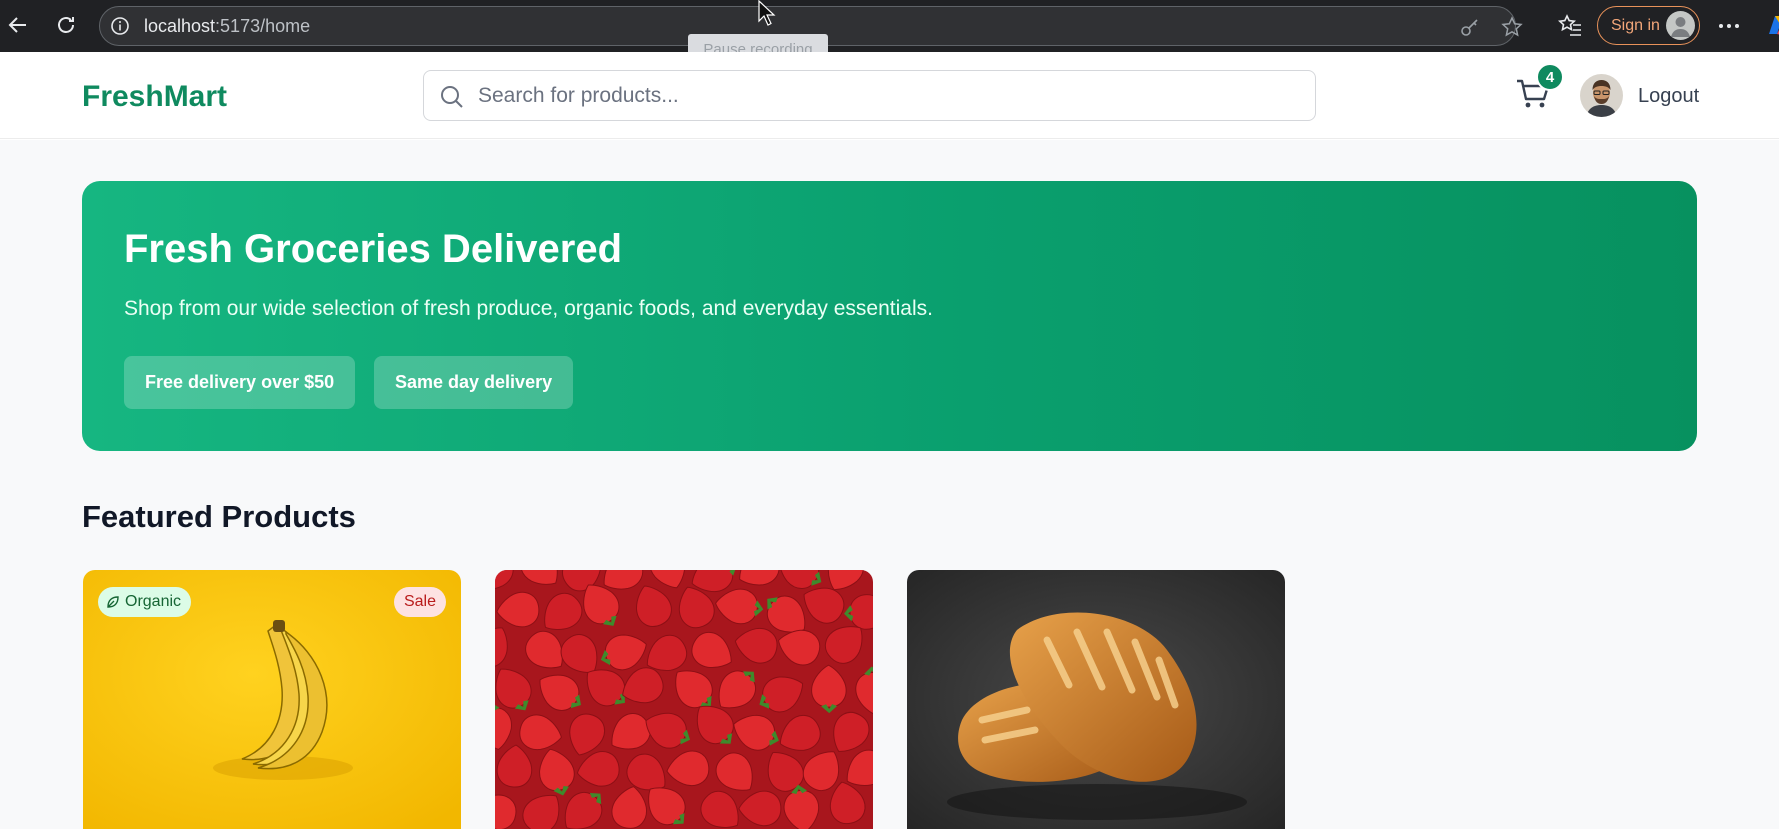  What do you see at coordinates (1635, 25) in the screenshot?
I see `sign-in-label: Sign in` at bounding box center [1635, 25].